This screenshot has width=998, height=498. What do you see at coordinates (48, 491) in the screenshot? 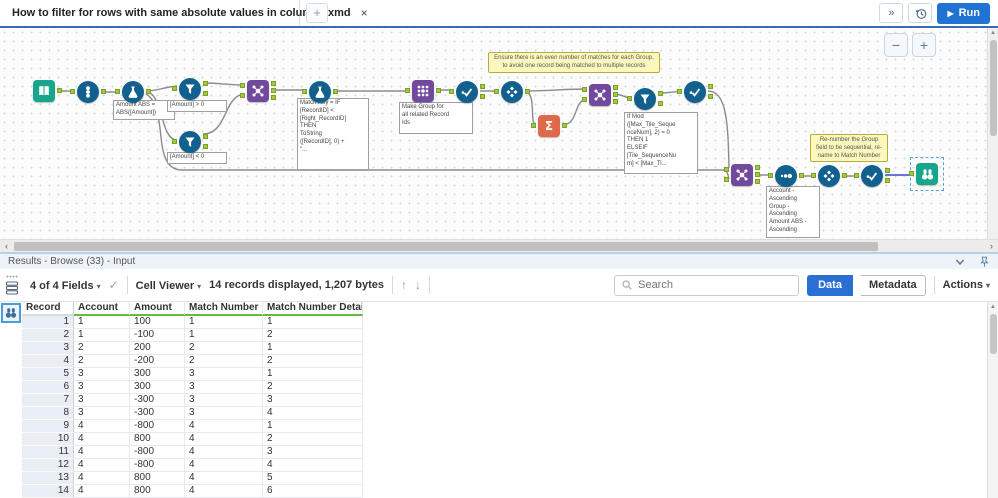
I see `row-number: 14` at bounding box center [48, 491].